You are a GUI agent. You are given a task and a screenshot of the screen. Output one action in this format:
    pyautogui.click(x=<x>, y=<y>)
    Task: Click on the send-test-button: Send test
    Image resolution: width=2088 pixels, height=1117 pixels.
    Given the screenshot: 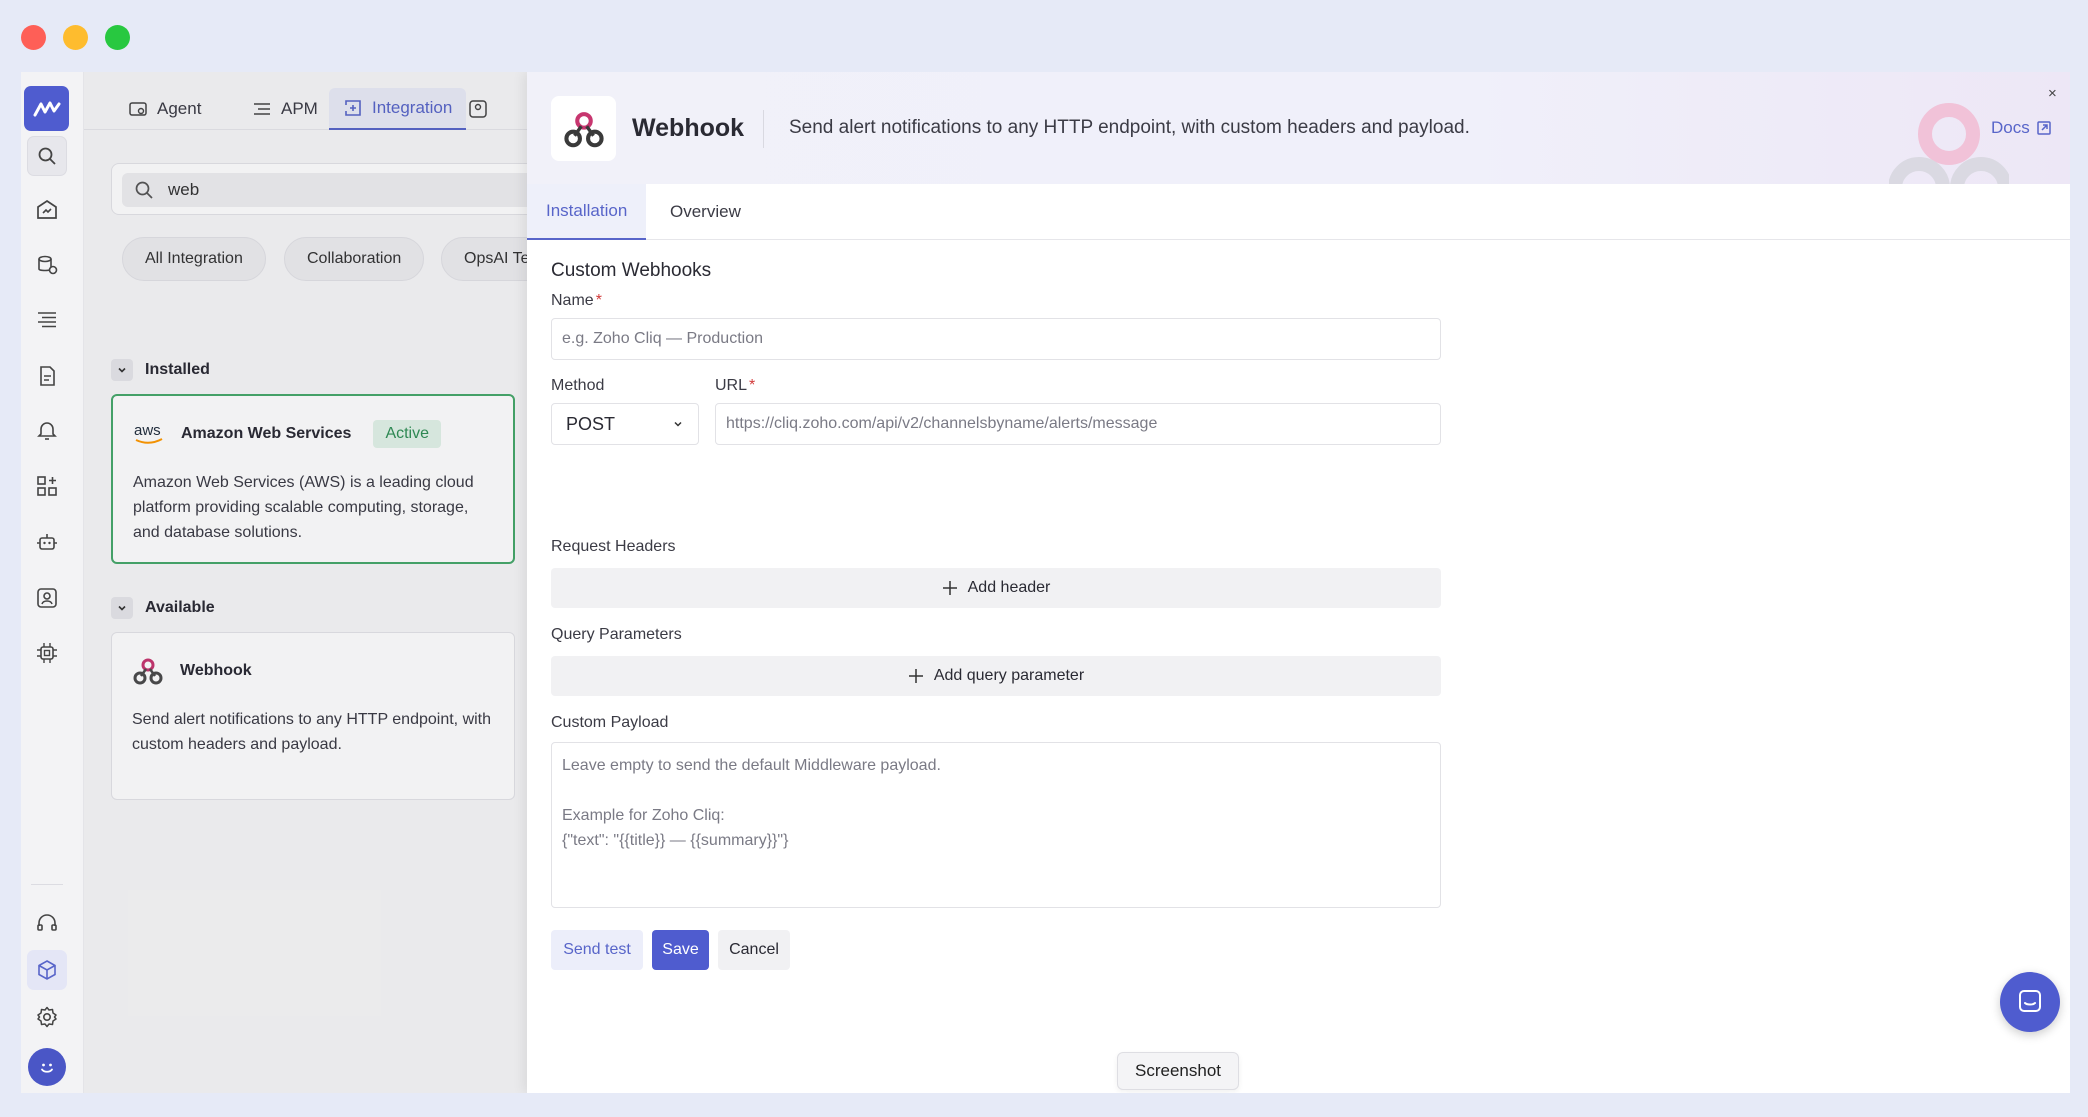 What is the action you would take?
    pyautogui.click(x=597, y=950)
    